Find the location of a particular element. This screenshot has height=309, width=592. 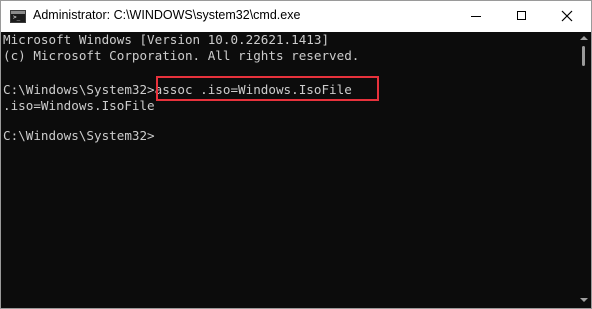

cmd-app-icon: >_ is located at coordinates (18, 16).